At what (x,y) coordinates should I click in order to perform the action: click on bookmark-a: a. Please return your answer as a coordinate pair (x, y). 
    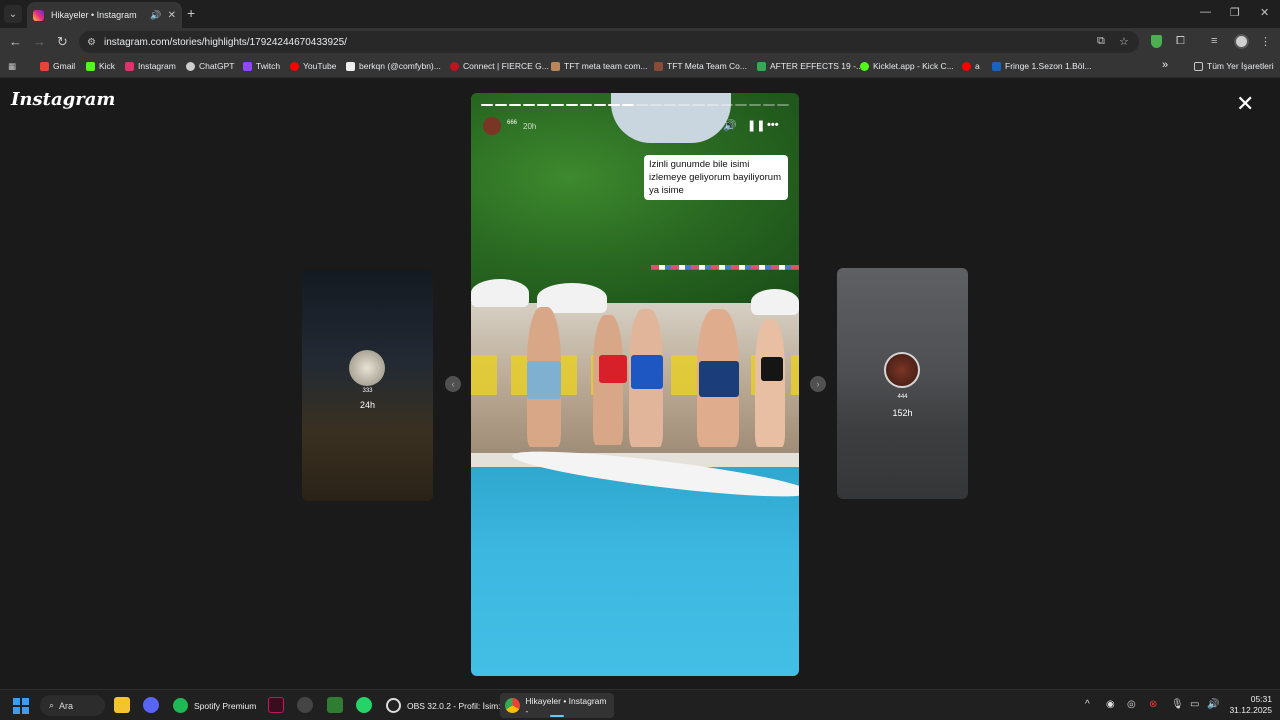
    Looking at the image, I should click on (971, 66).